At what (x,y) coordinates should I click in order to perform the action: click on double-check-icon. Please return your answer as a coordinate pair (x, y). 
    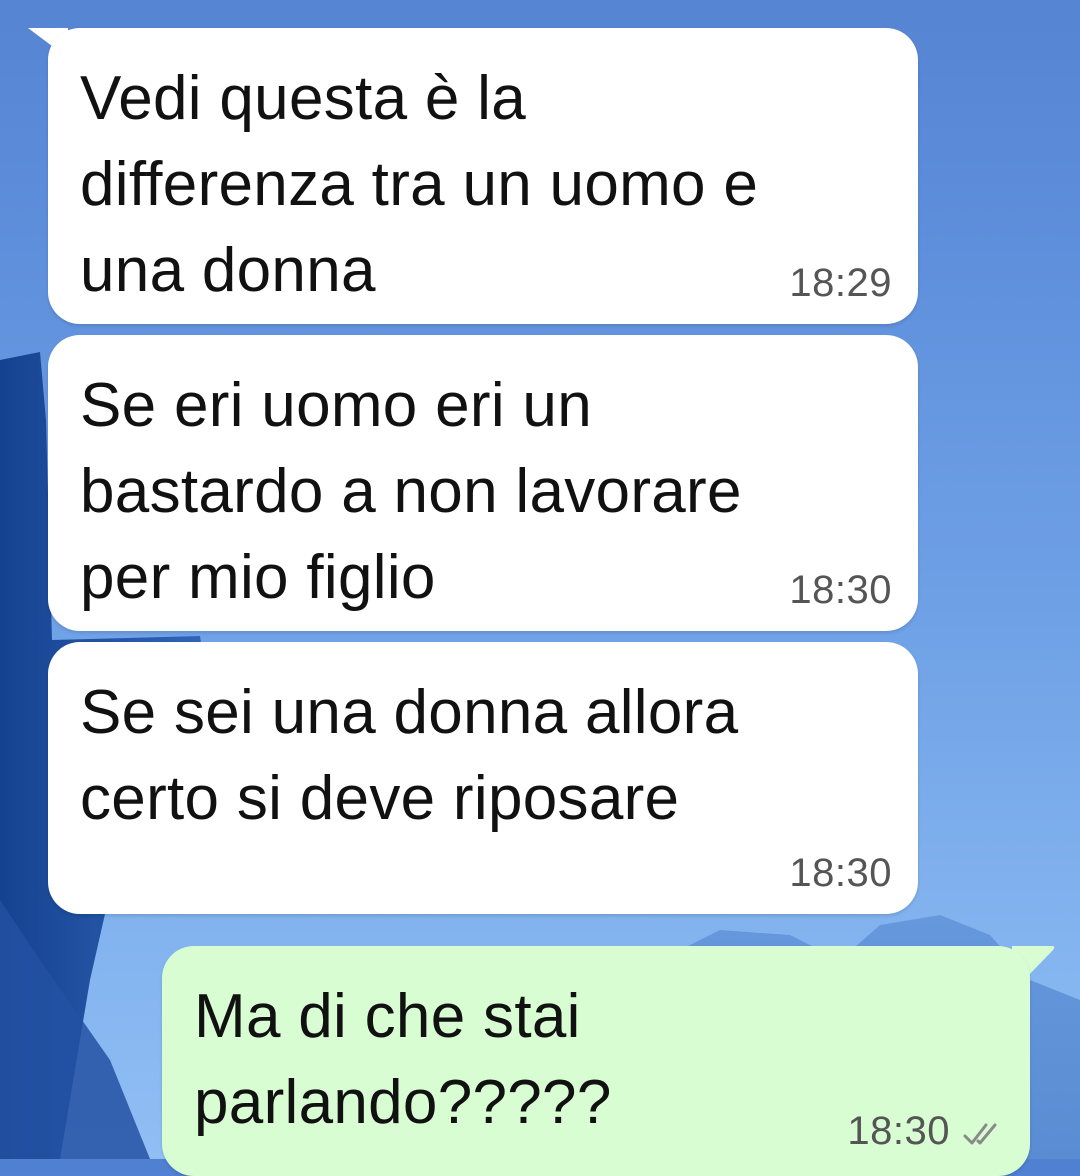
    Looking at the image, I should click on (981, 1135).